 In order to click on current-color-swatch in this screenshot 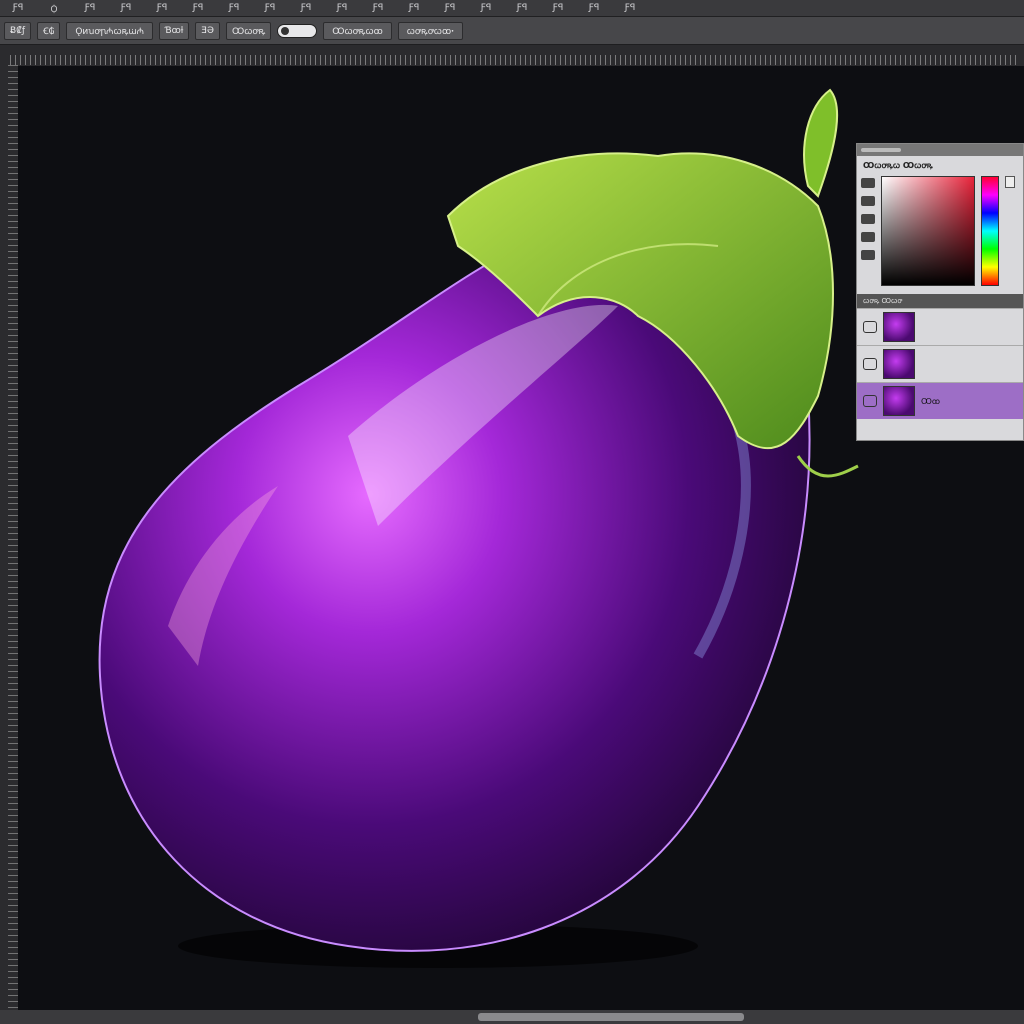, I will do `click(1010, 182)`.